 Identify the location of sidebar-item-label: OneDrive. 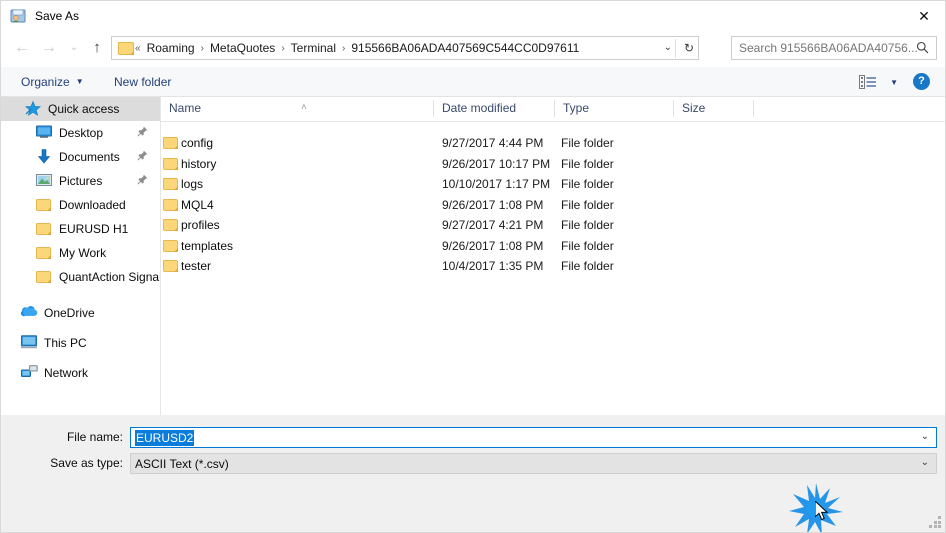
(69, 313).